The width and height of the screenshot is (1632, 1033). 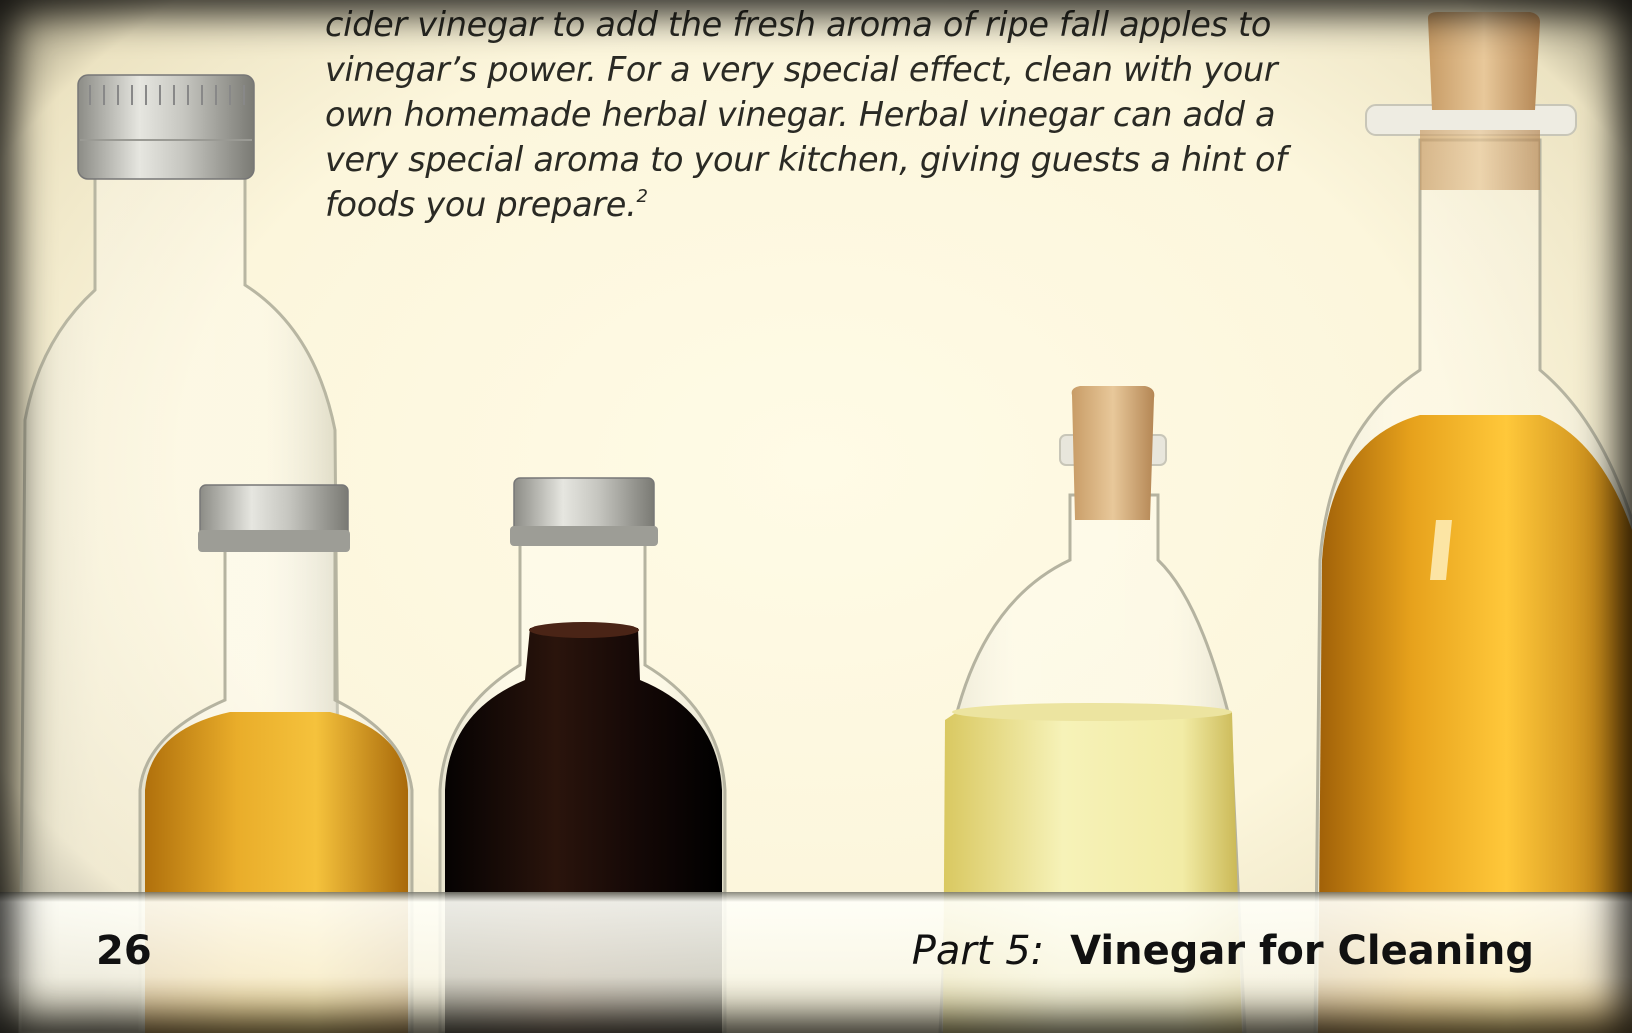 I want to click on chapter-title: Vinegar for Cleaning, so click(x=1302, y=951).